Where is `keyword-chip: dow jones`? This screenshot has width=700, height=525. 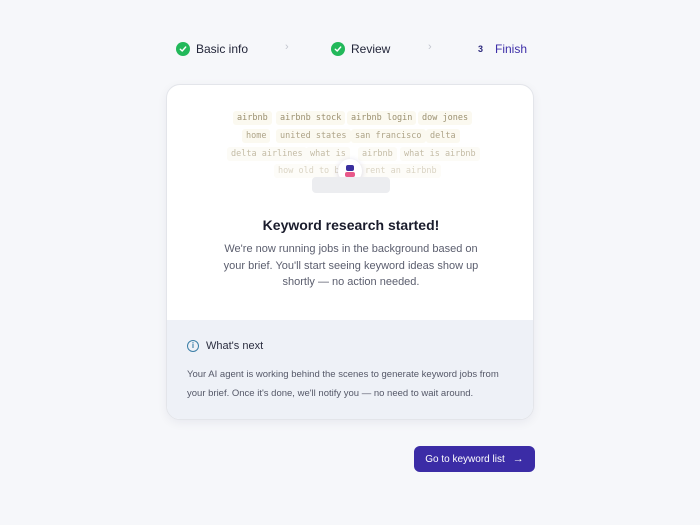 keyword-chip: dow jones is located at coordinates (445, 118).